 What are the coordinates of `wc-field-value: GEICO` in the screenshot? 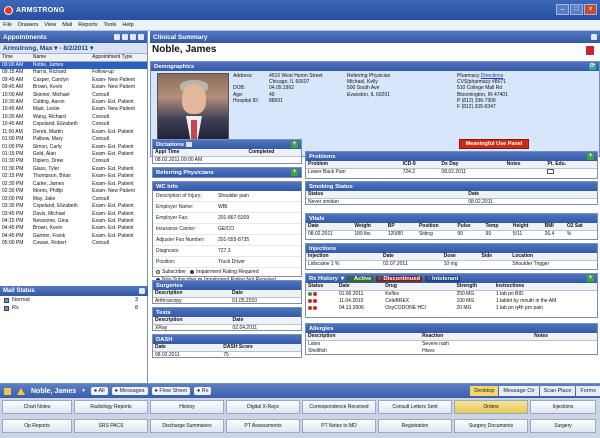 It's located at (226, 229).